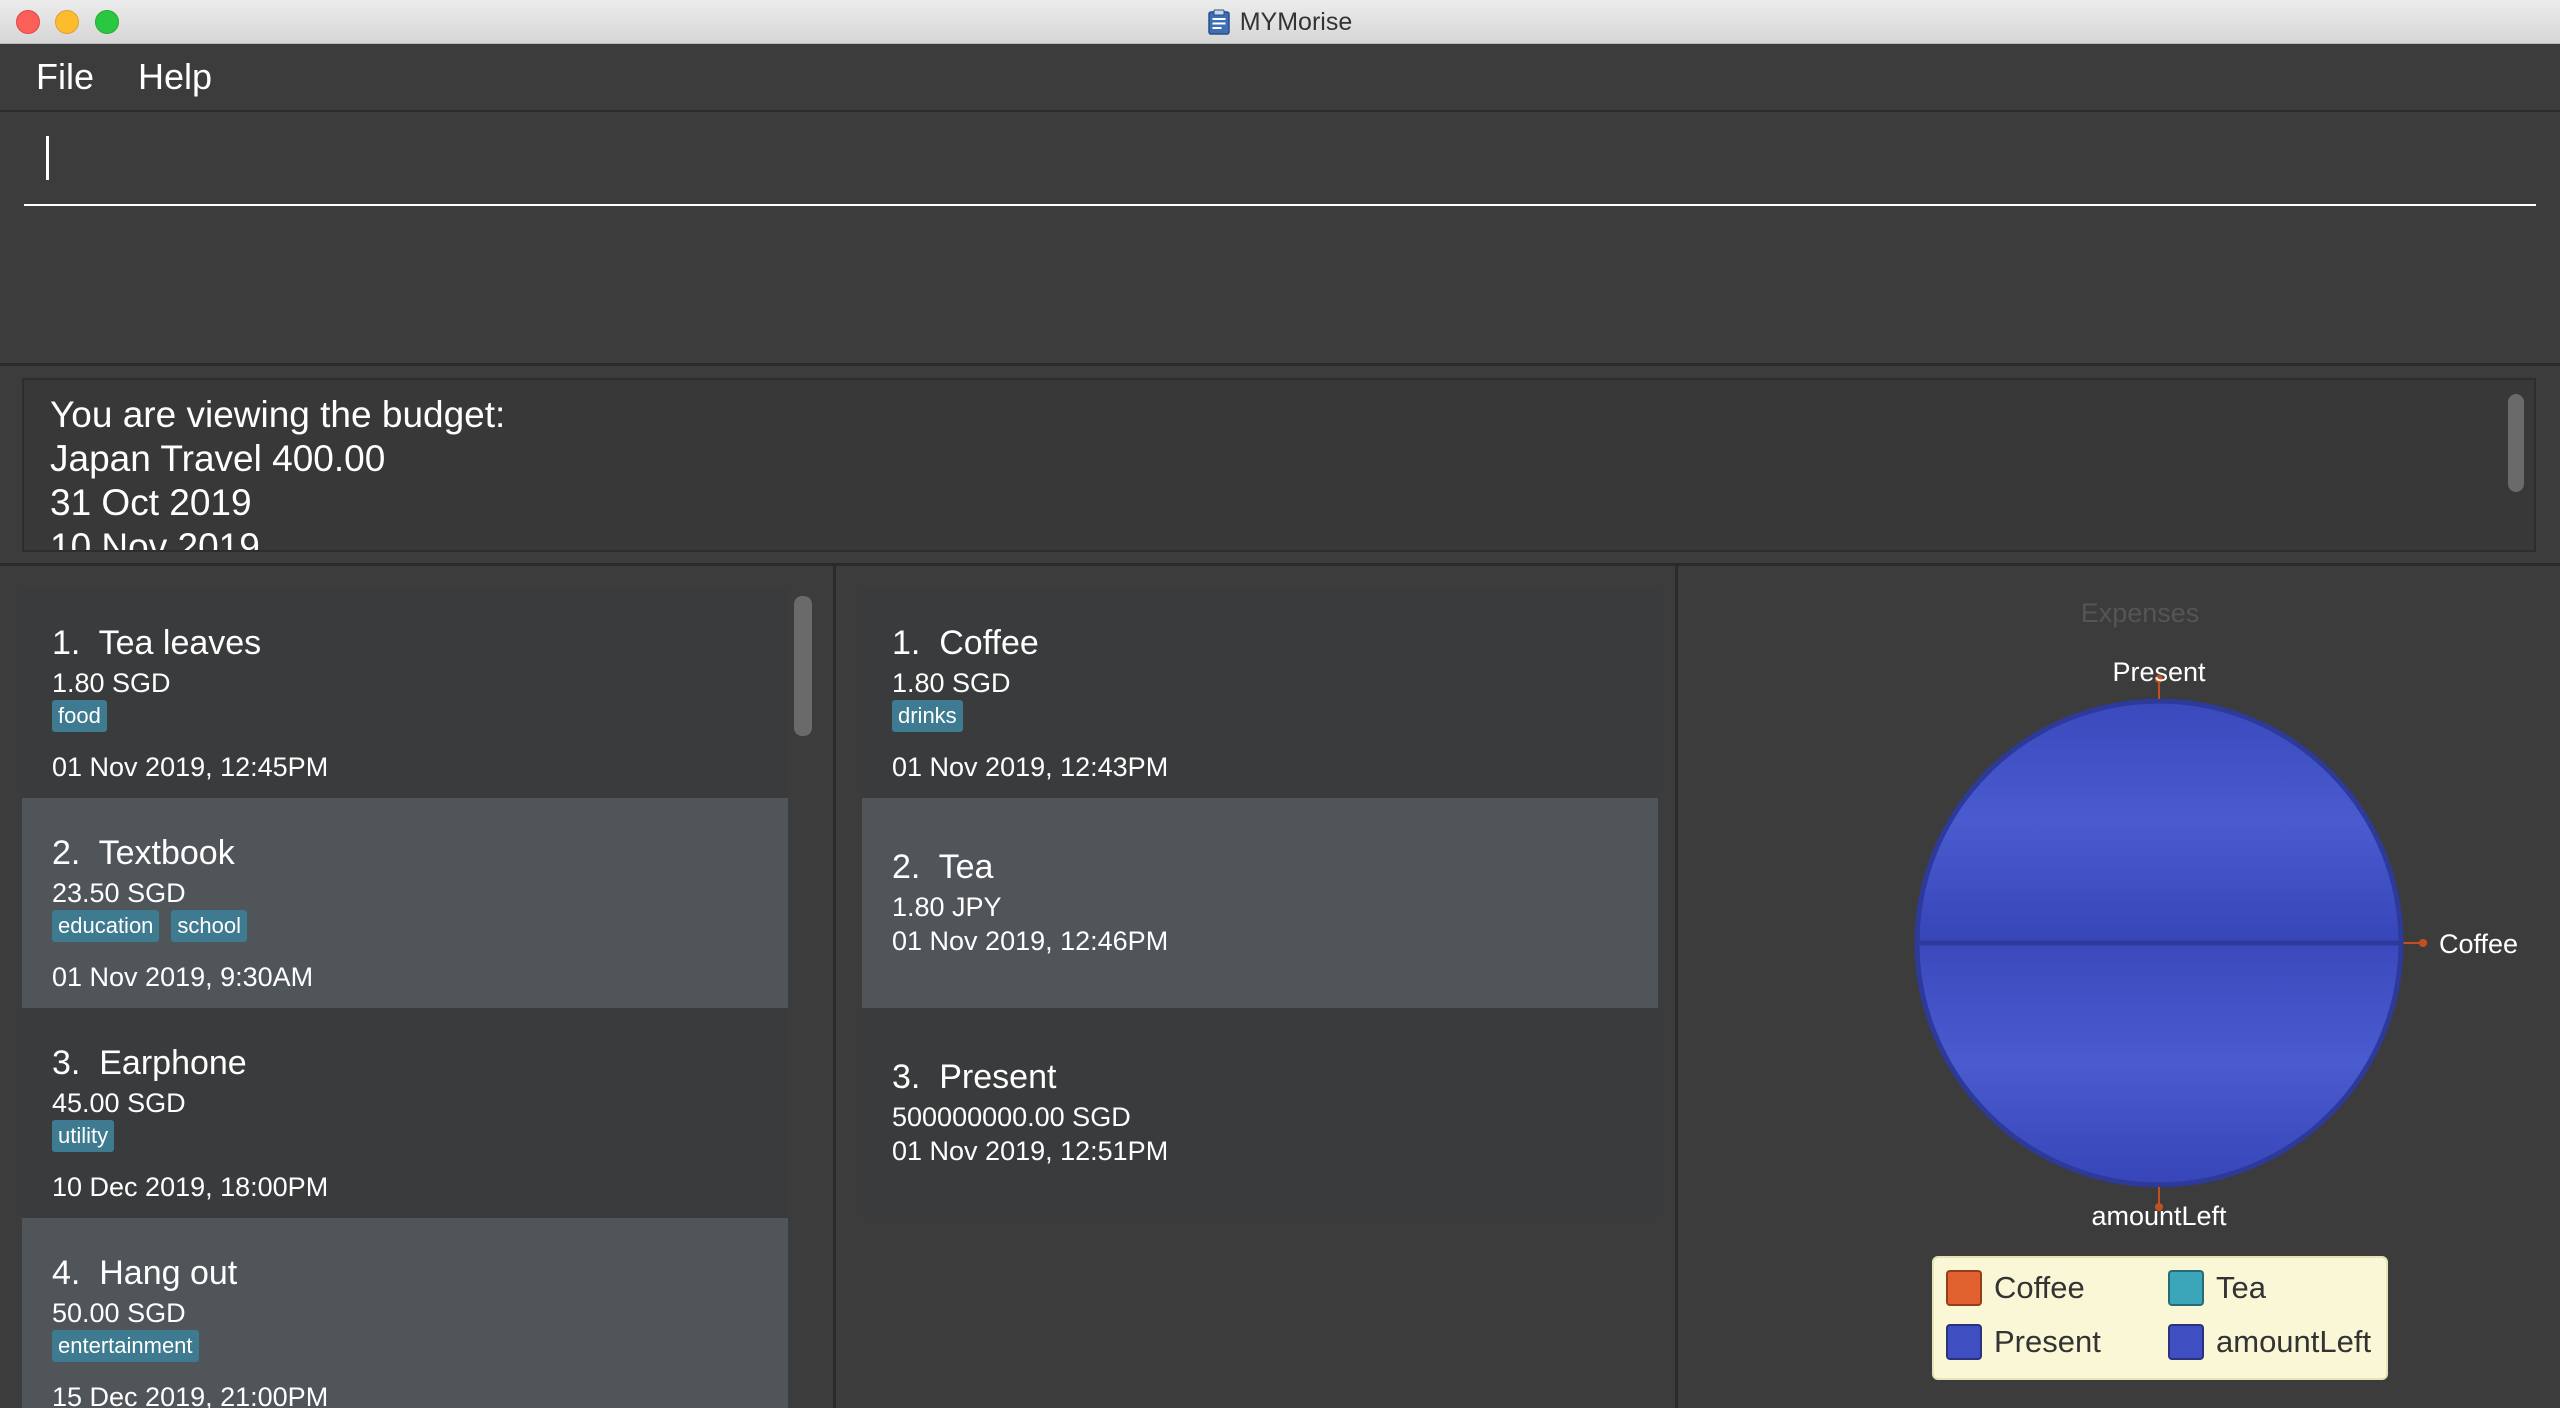 This screenshot has width=2560, height=1408. What do you see at coordinates (2039, 1287) in the screenshot?
I see `legend-label: Coffee` at bounding box center [2039, 1287].